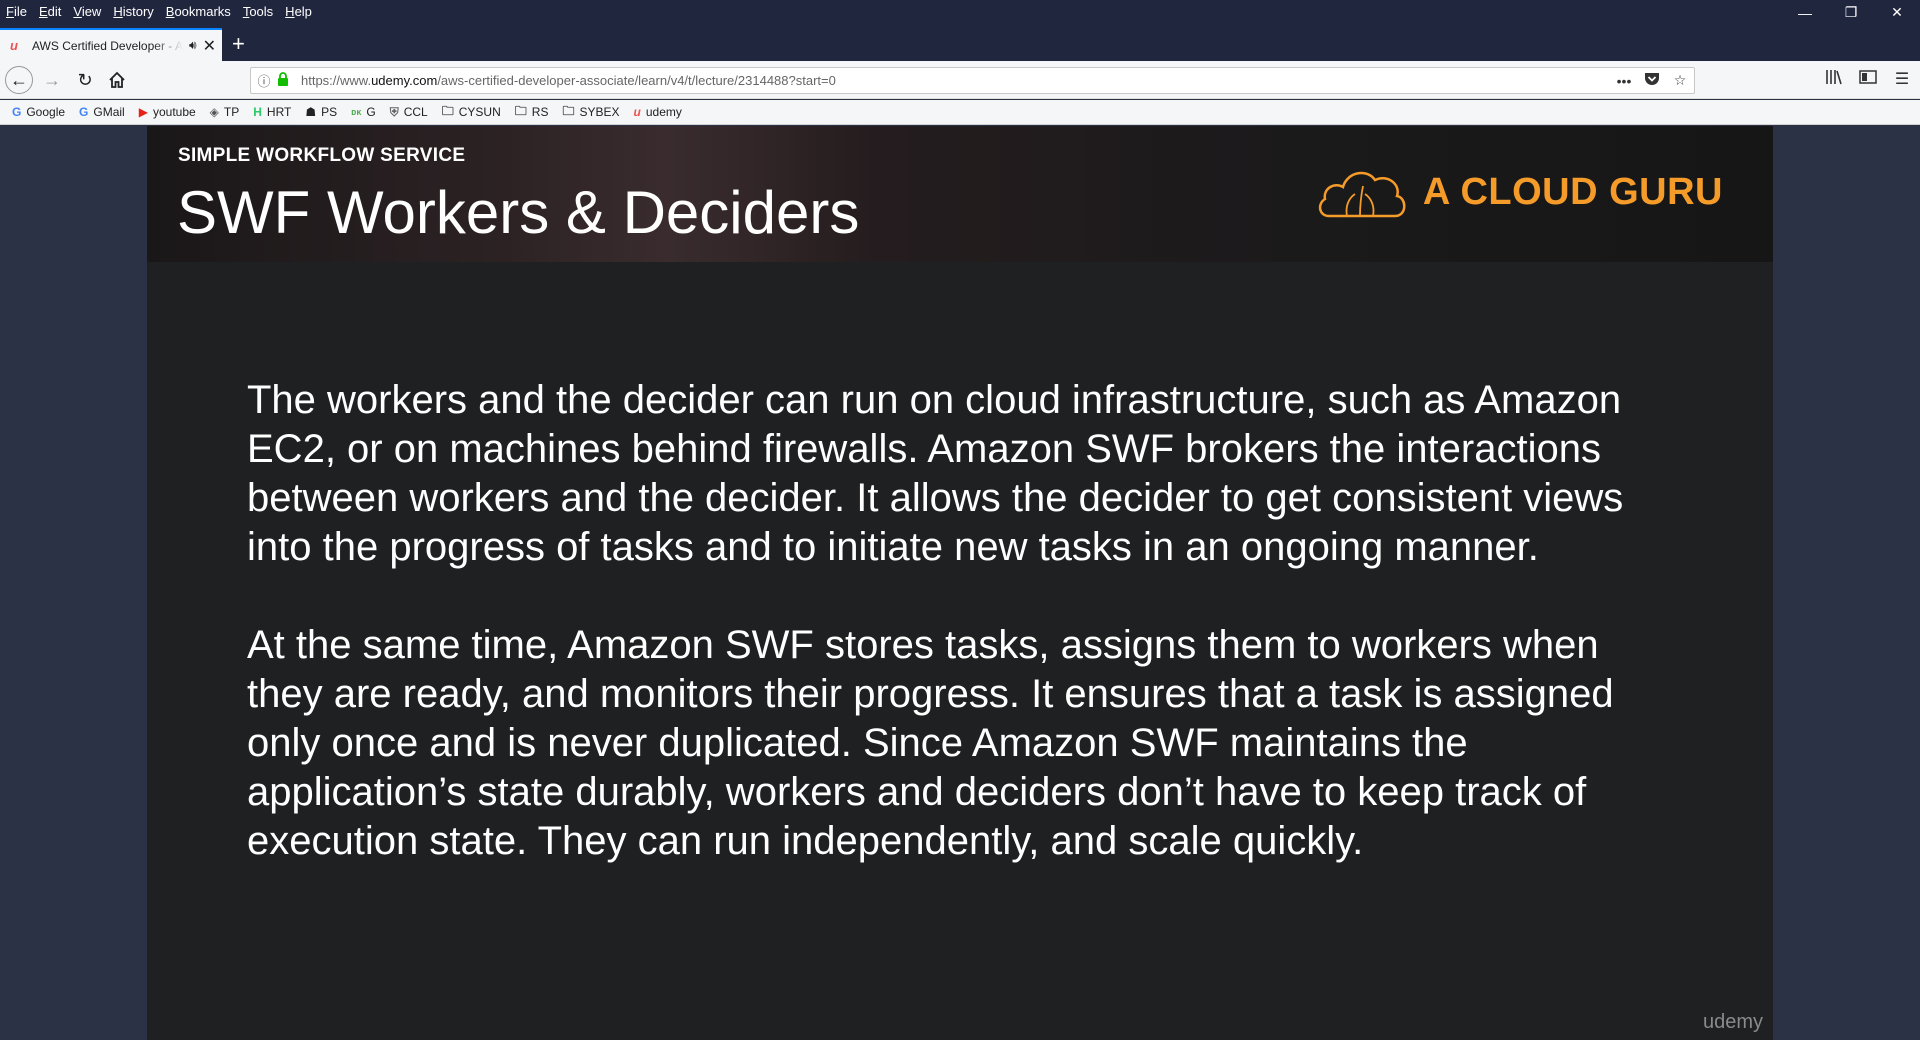 The height and width of the screenshot is (1040, 1920). I want to click on menu-file: File, so click(16, 11).